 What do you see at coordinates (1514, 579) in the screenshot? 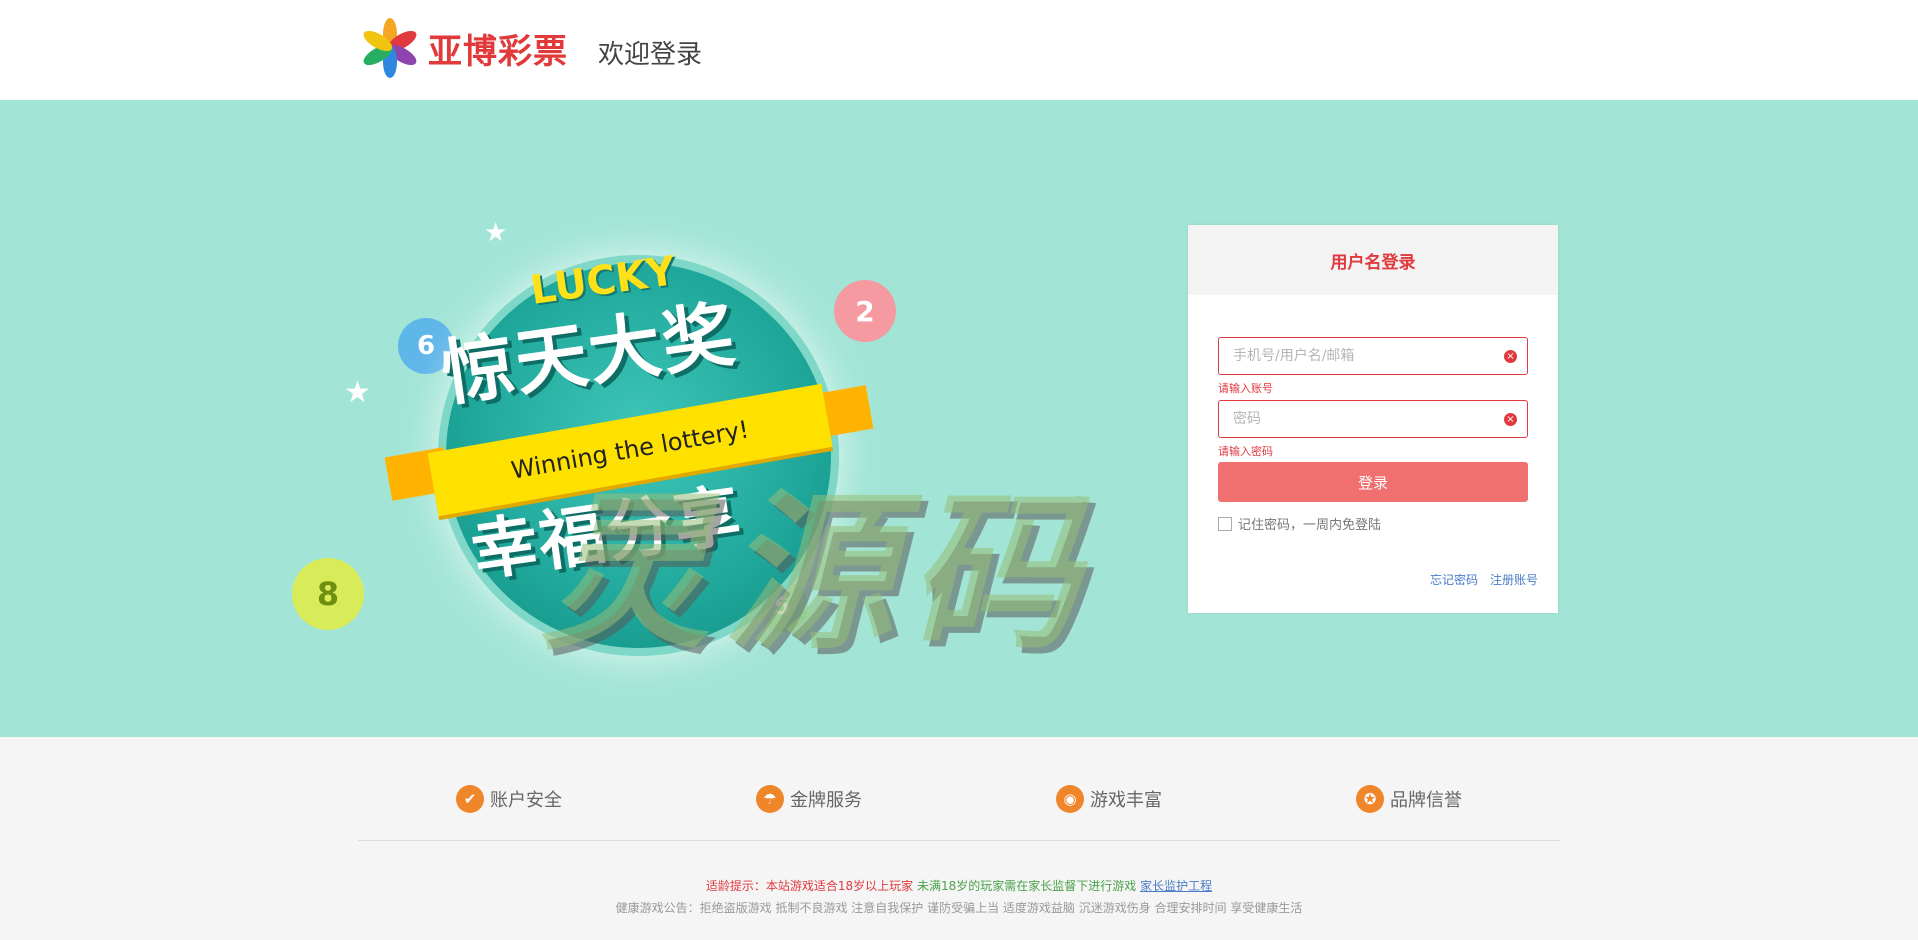
I see `register-link: 注册账号` at bounding box center [1514, 579].